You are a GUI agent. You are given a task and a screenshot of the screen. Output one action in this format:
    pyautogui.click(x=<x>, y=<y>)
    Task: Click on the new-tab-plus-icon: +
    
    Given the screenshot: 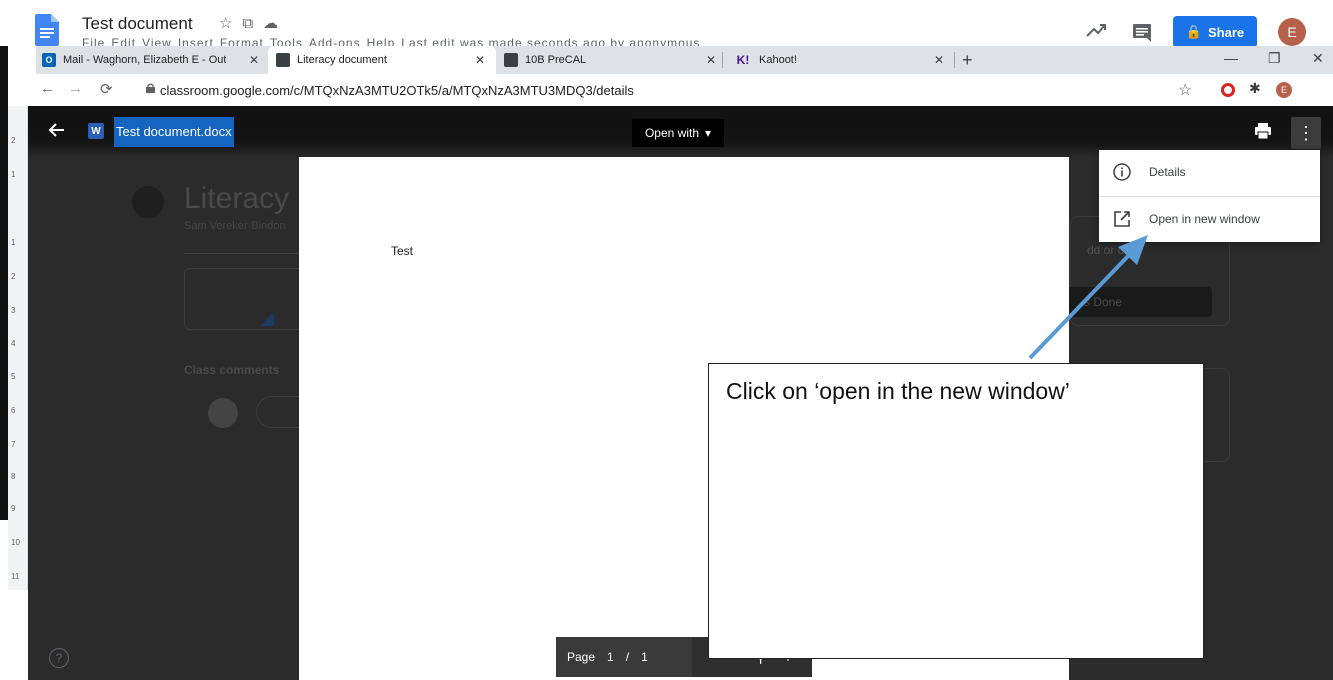 What is the action you would take?
    pyautogui.click(x=967, y=60)
    